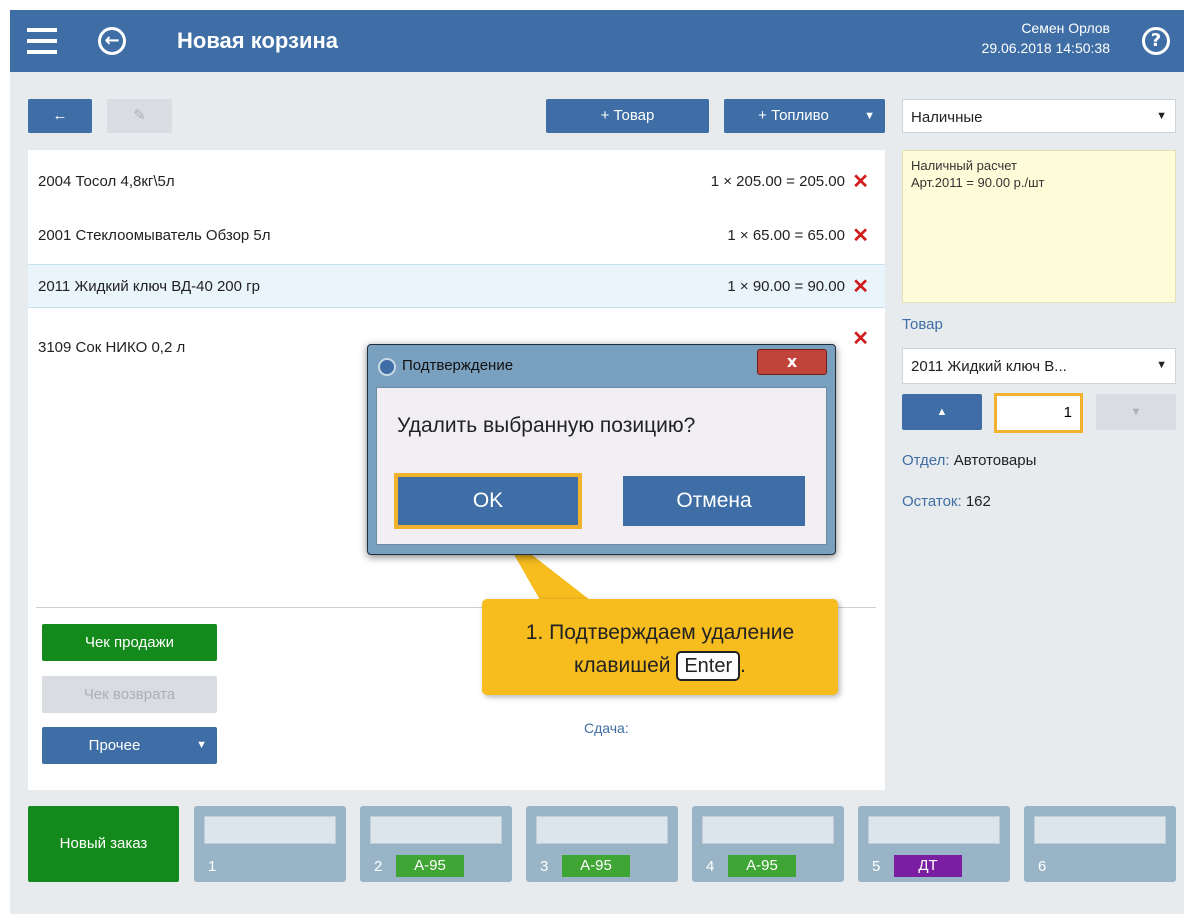 The height and width of the screenshot is (914, 1184). I want to click on order-tab: 4 А-95, so click(768, 844).